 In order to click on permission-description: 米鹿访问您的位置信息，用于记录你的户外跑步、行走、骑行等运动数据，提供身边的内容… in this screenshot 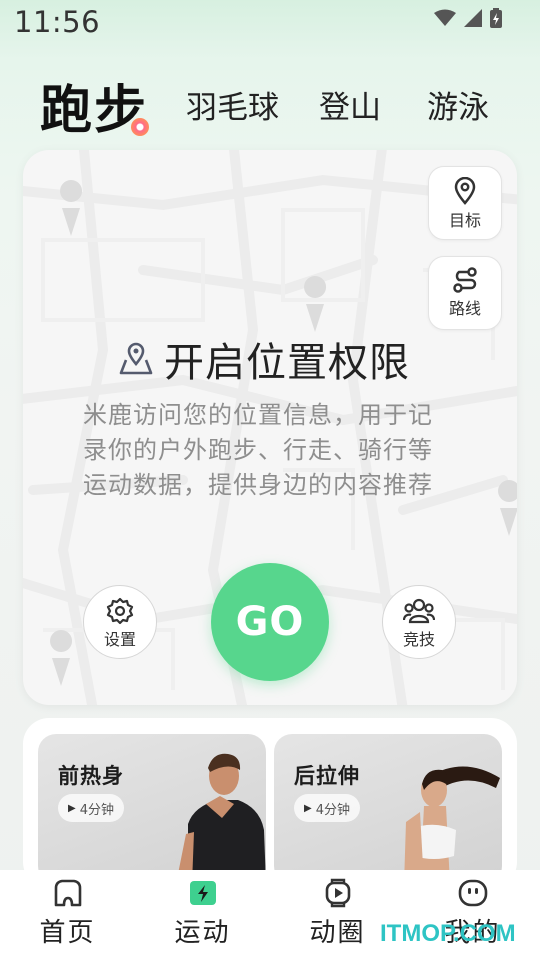, I will do `click(258, 450)`.